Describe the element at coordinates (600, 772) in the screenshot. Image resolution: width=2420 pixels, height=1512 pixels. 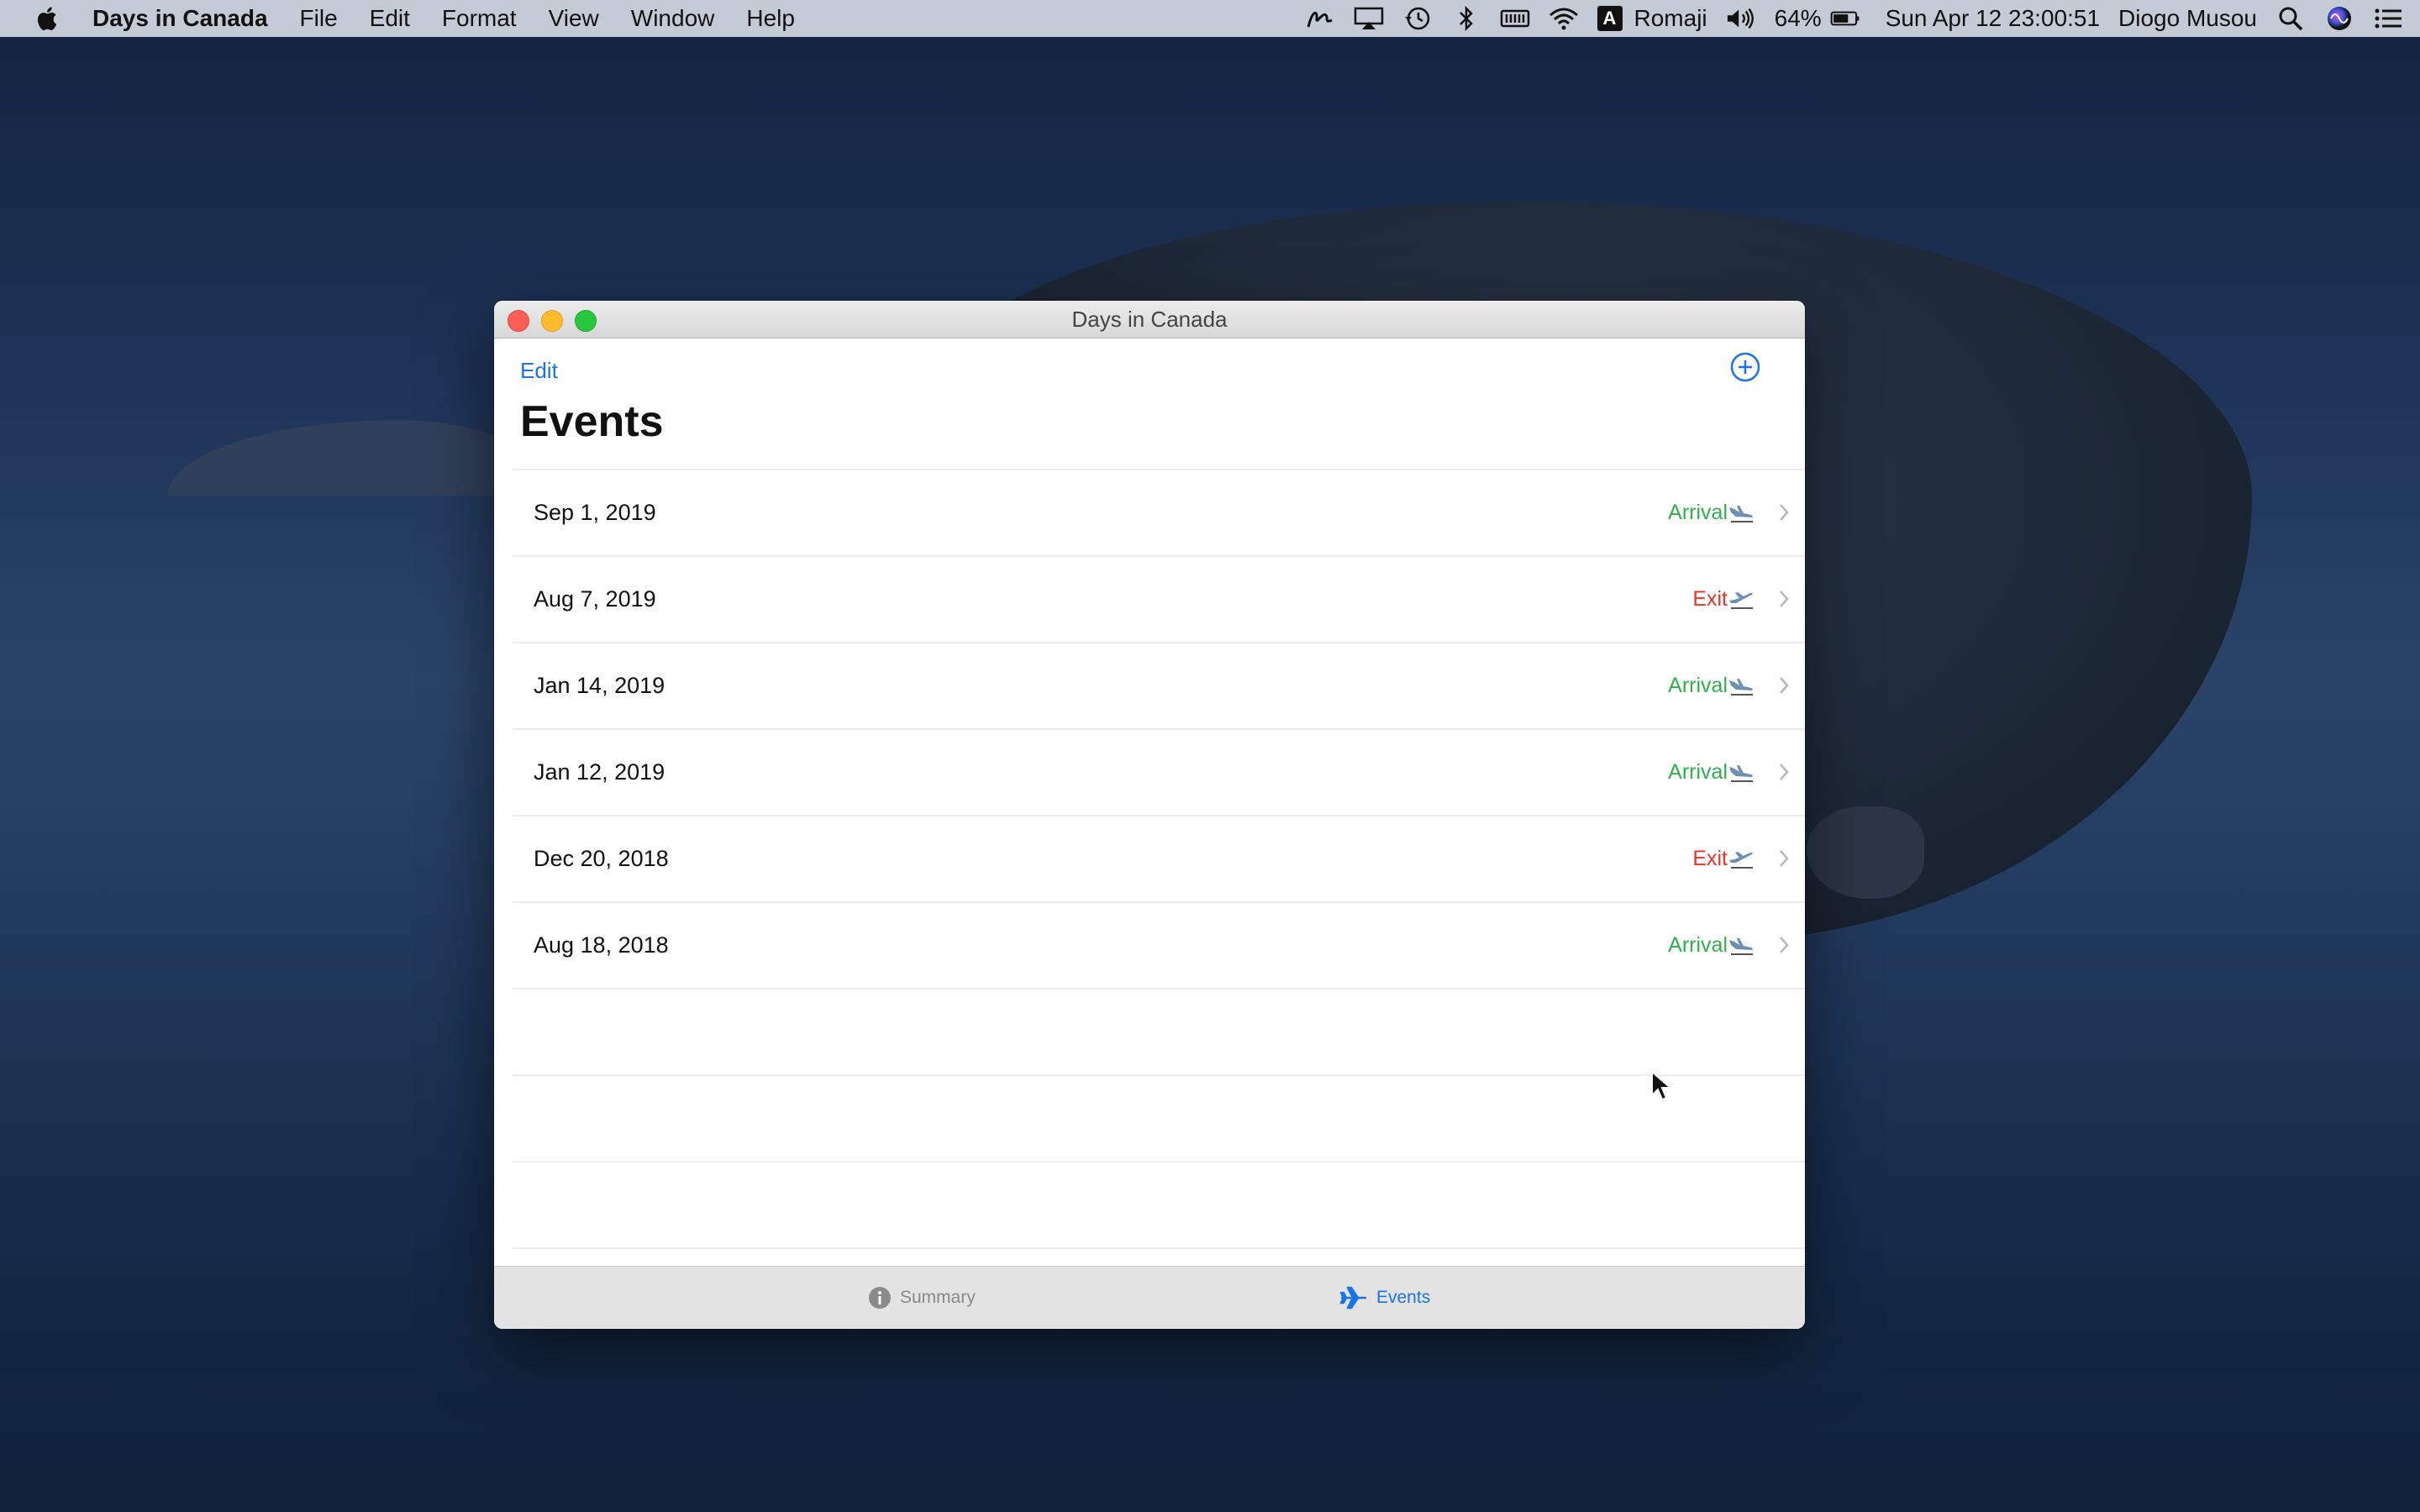
I see `event-date: Jan 12, 2019` at that location.